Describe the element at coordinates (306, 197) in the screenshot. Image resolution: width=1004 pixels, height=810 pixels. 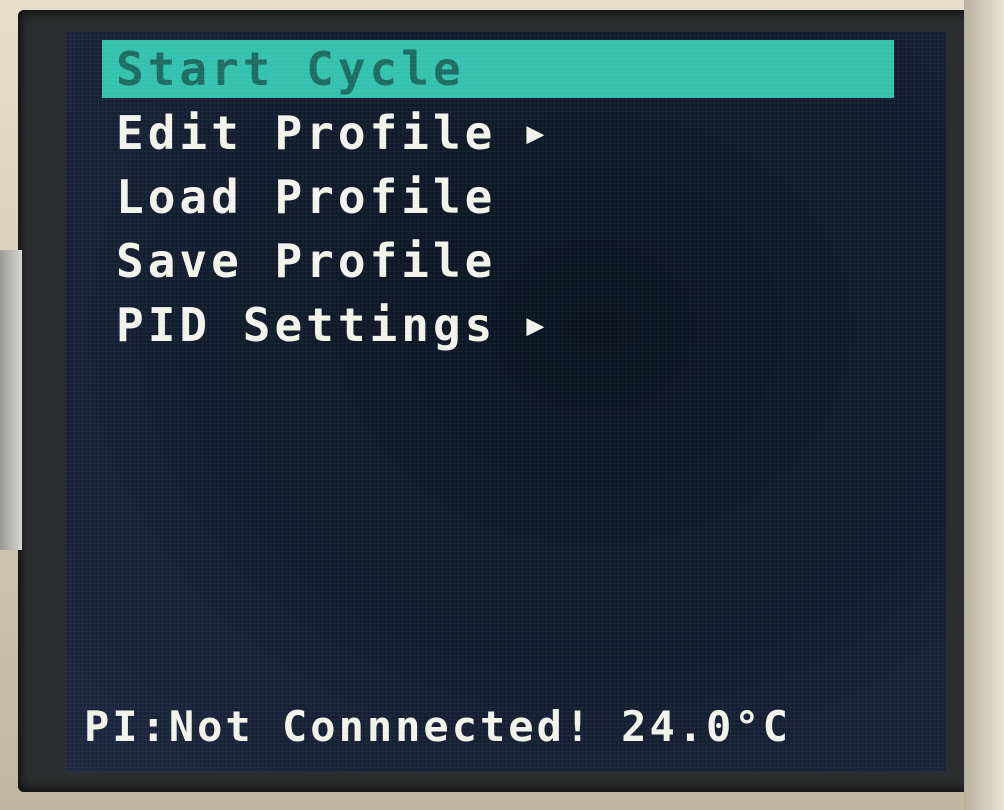
I see `menu-item-label: Load Profile` at that location.